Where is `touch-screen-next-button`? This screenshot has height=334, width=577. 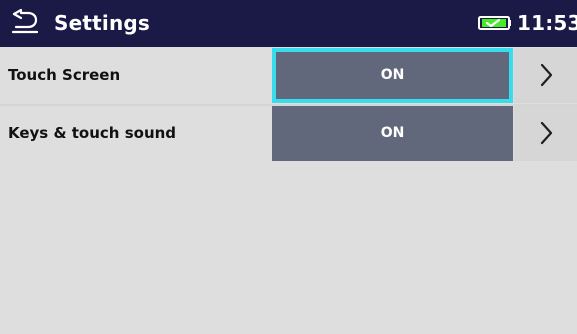 touch-screen-next-button is located at coordinates (545, 75).